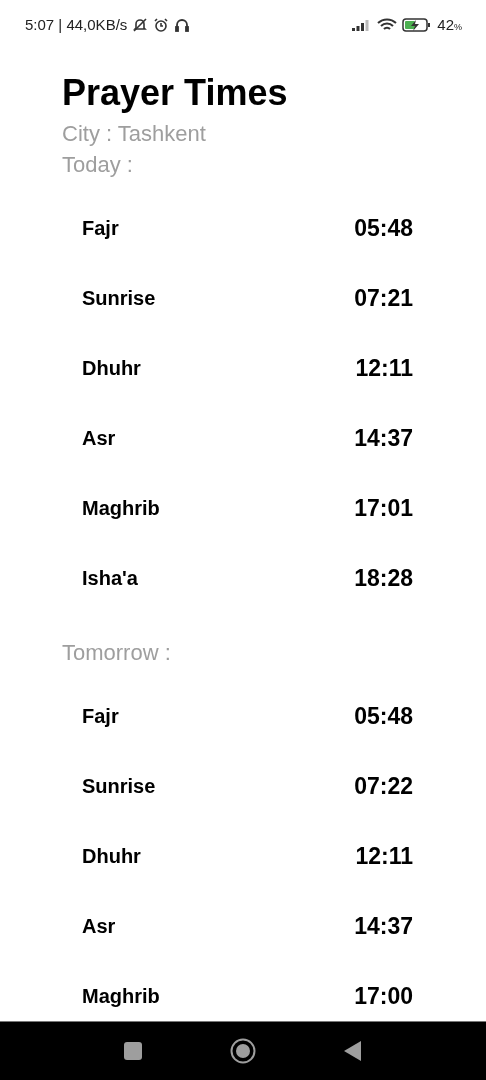 This screenshot has width=486, height=1080. Describe the element at coordinates (161, 25) in the screenshot. I see `alarm-clock-icon` at that location.